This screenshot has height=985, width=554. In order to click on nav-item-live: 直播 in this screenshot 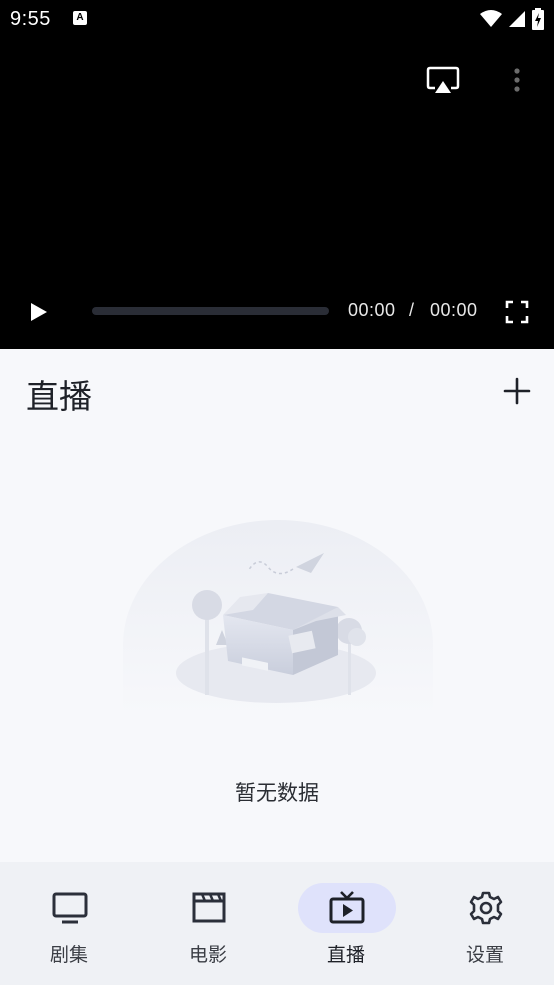, I will do `click(346, 923)`.